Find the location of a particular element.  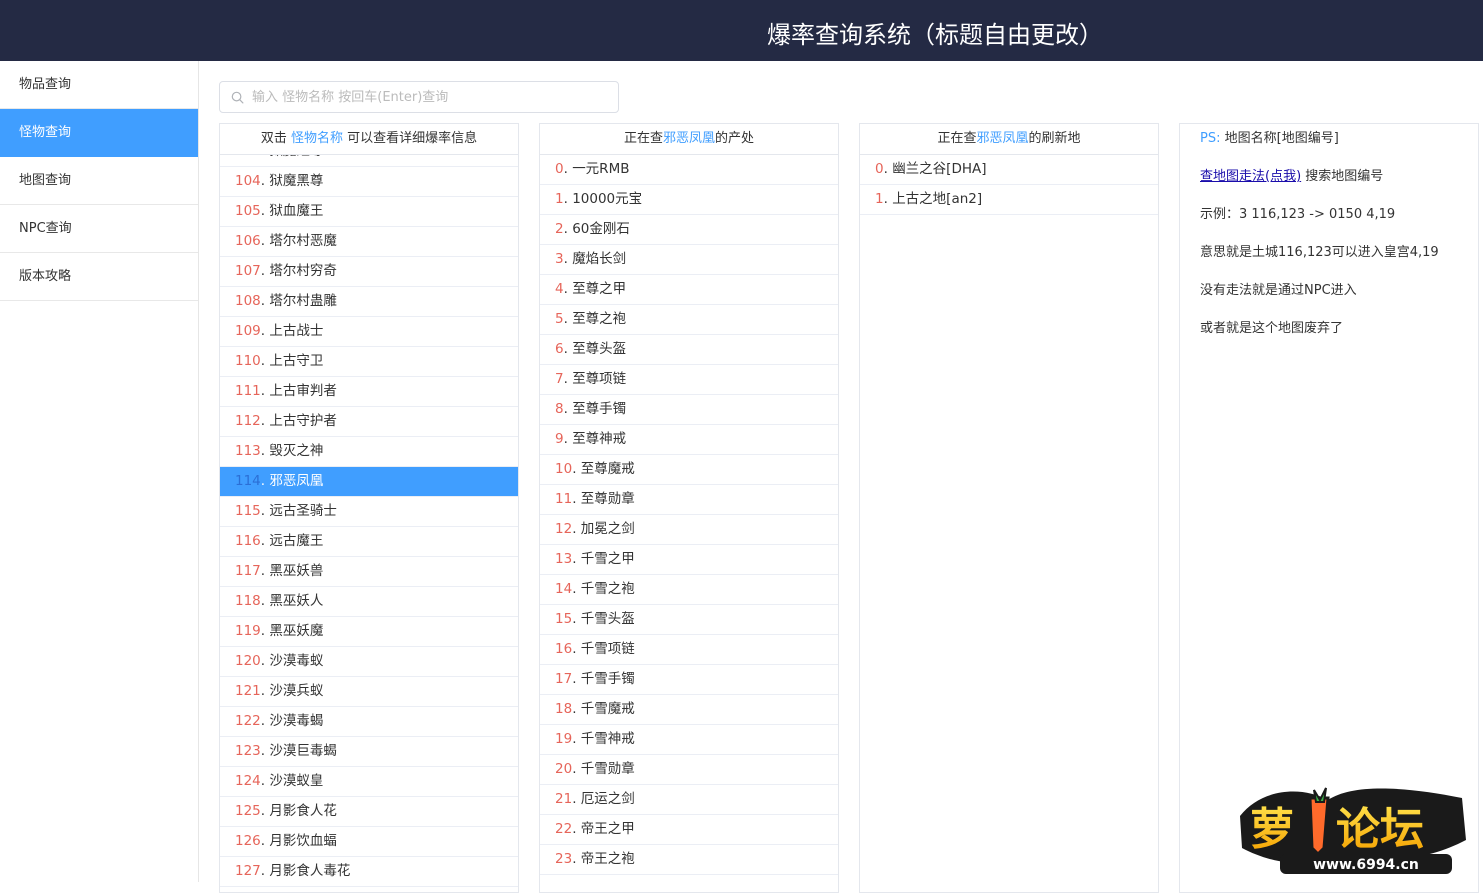

list-item: 15. 千雪头盔 is located at coordinates (689, 620).